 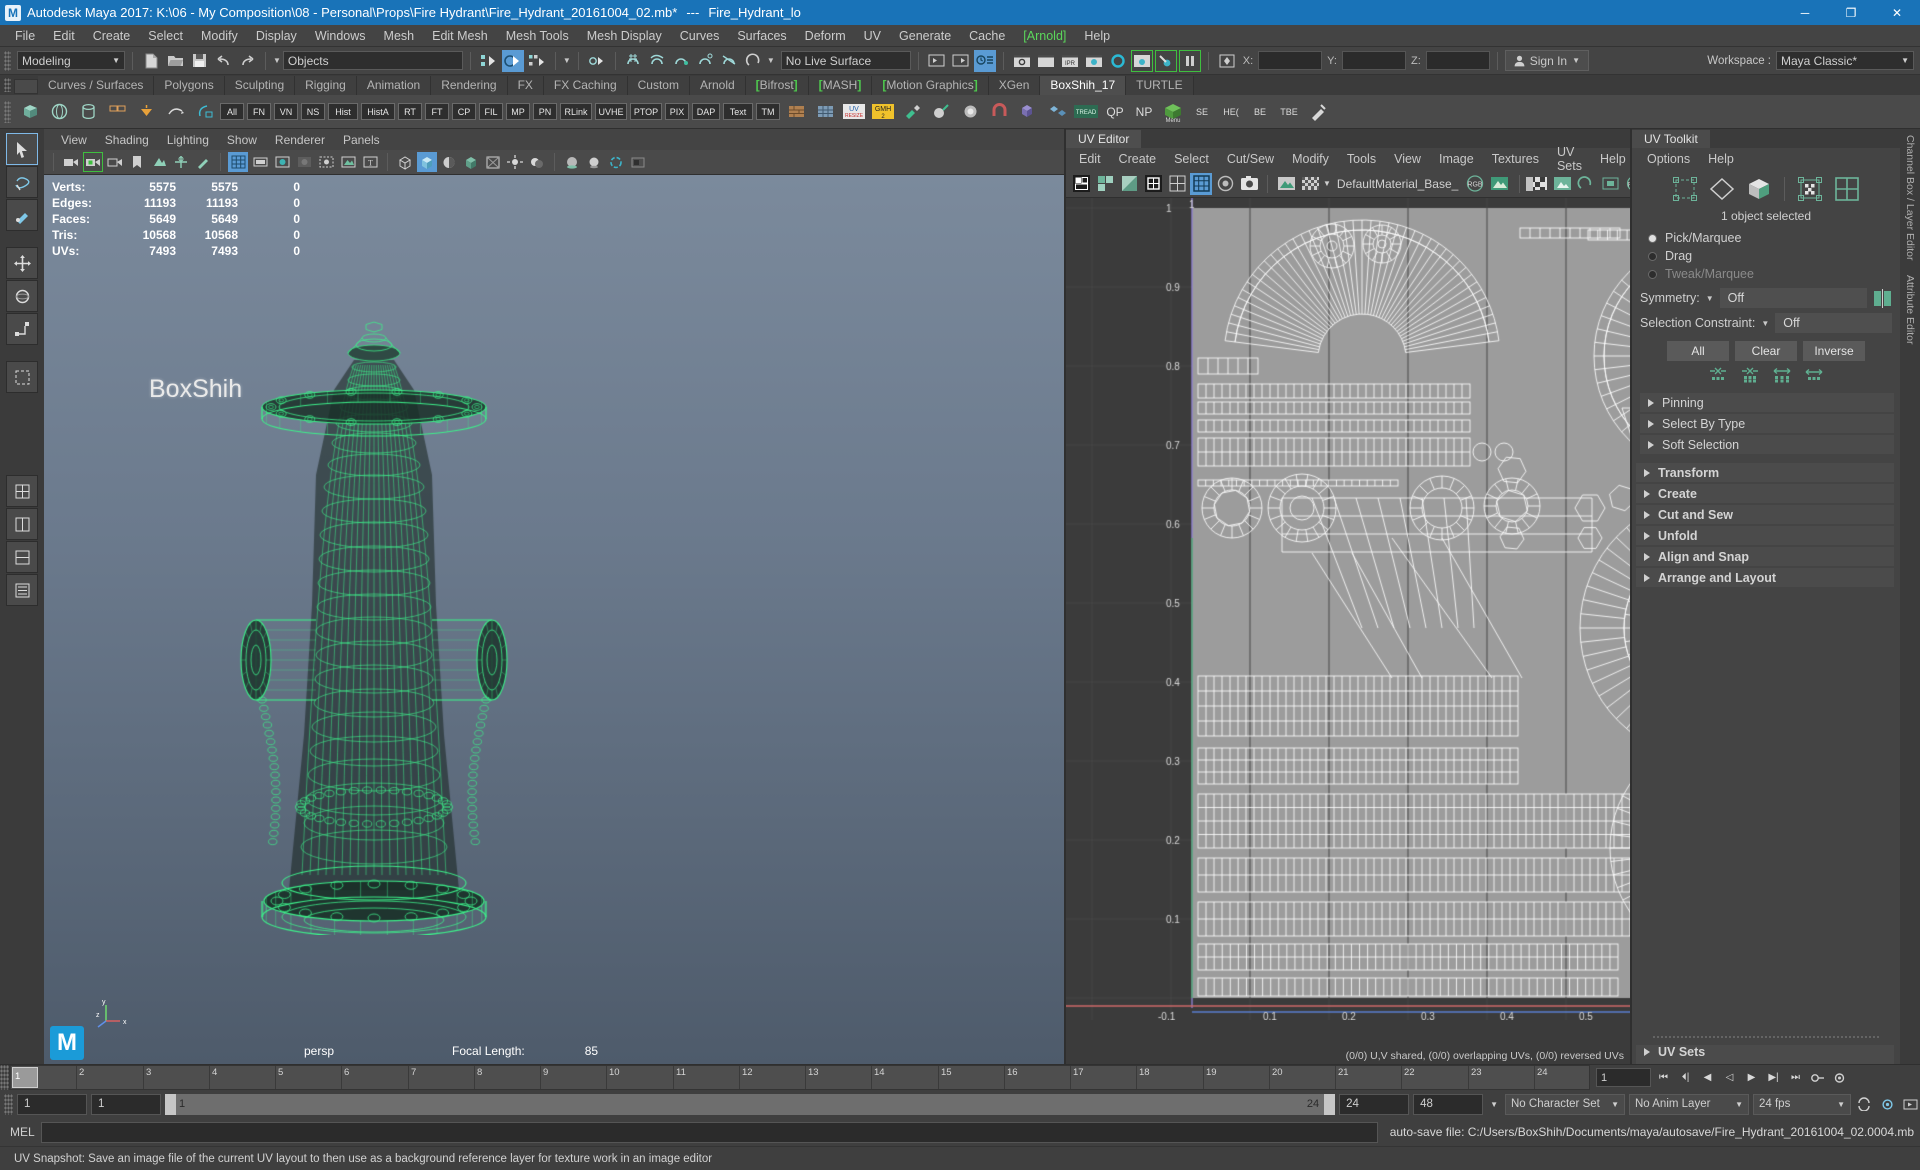 What do you see at coordinates (825, 112) in the screenshot?
I see `poly-grid-icon` at bounding box center [825, 112].